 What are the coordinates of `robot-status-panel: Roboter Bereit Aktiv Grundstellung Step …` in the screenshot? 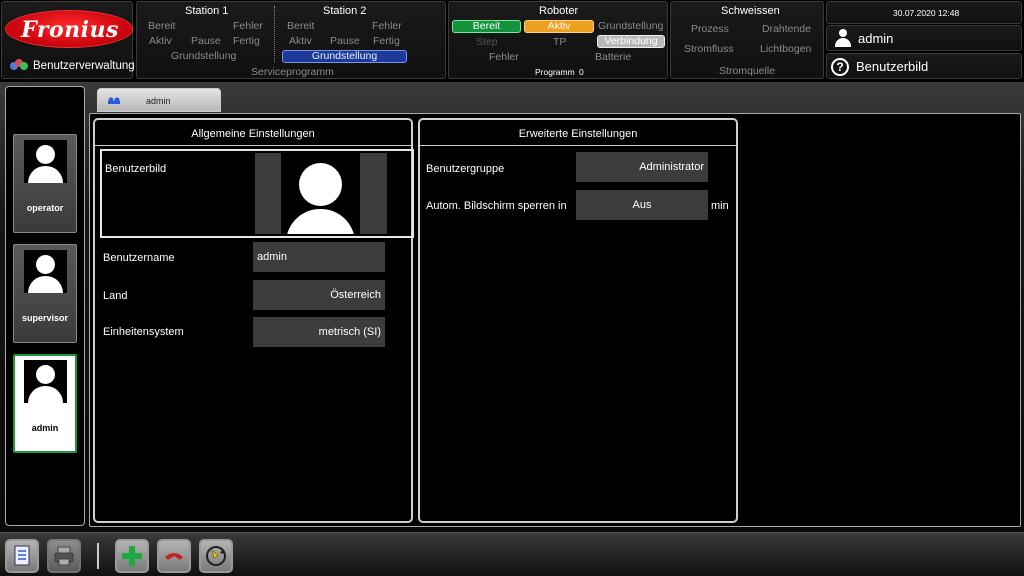 It's located at (558, 40).